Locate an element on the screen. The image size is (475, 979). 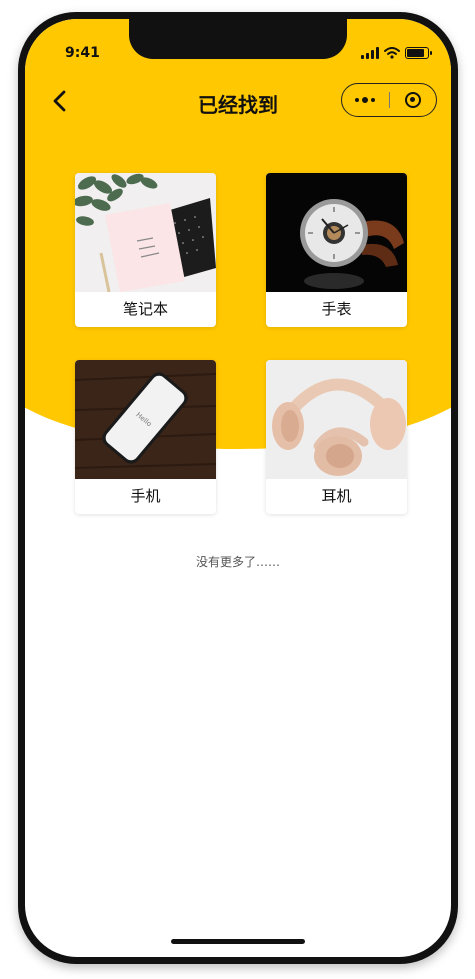
wifi-icon is located at coordinates (392, 53).